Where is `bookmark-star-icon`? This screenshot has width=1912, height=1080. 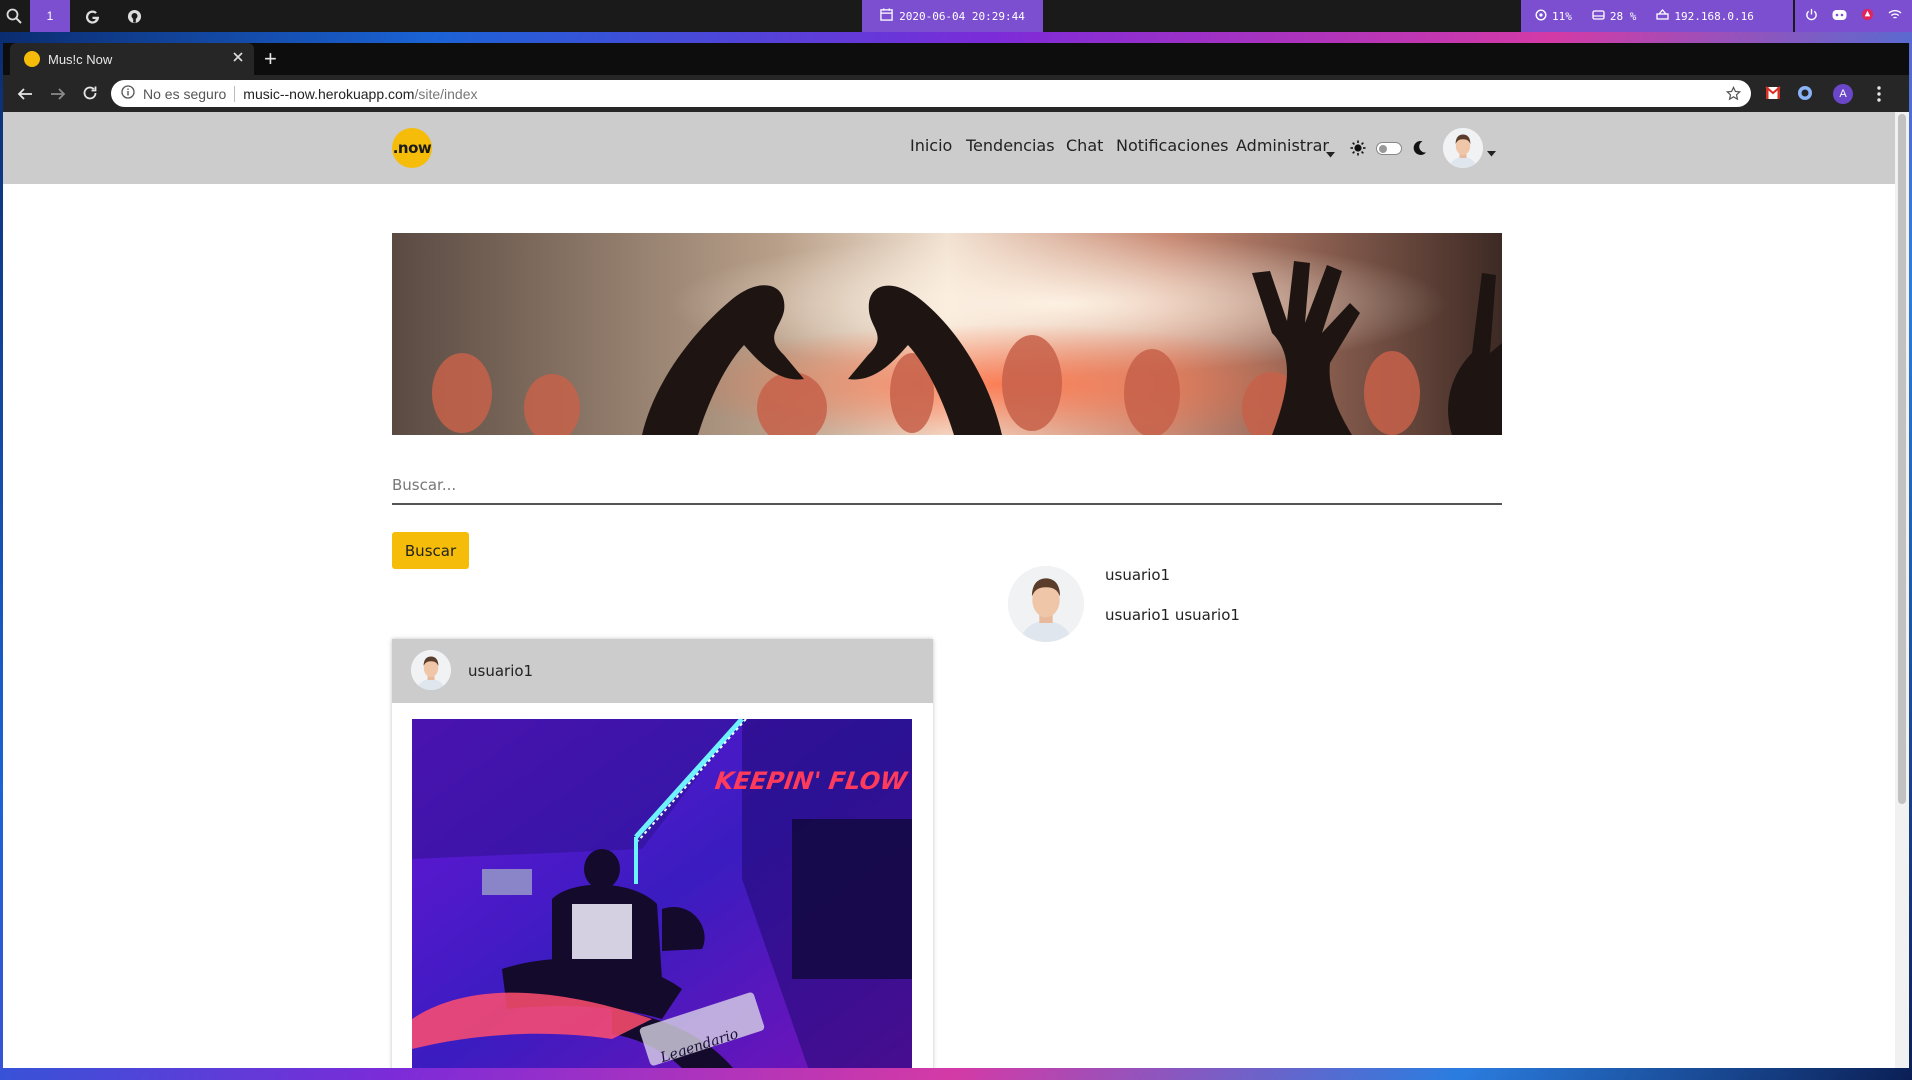
bookmark-star-icon is located at coordinates (1733, 94).